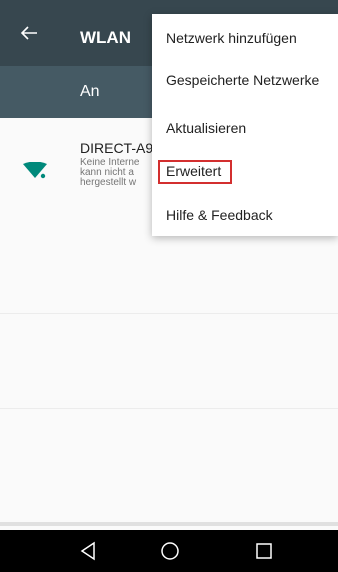 This screenshot has width=338, height=572. I want to click on page-title: WLAN, so click(105, 37).